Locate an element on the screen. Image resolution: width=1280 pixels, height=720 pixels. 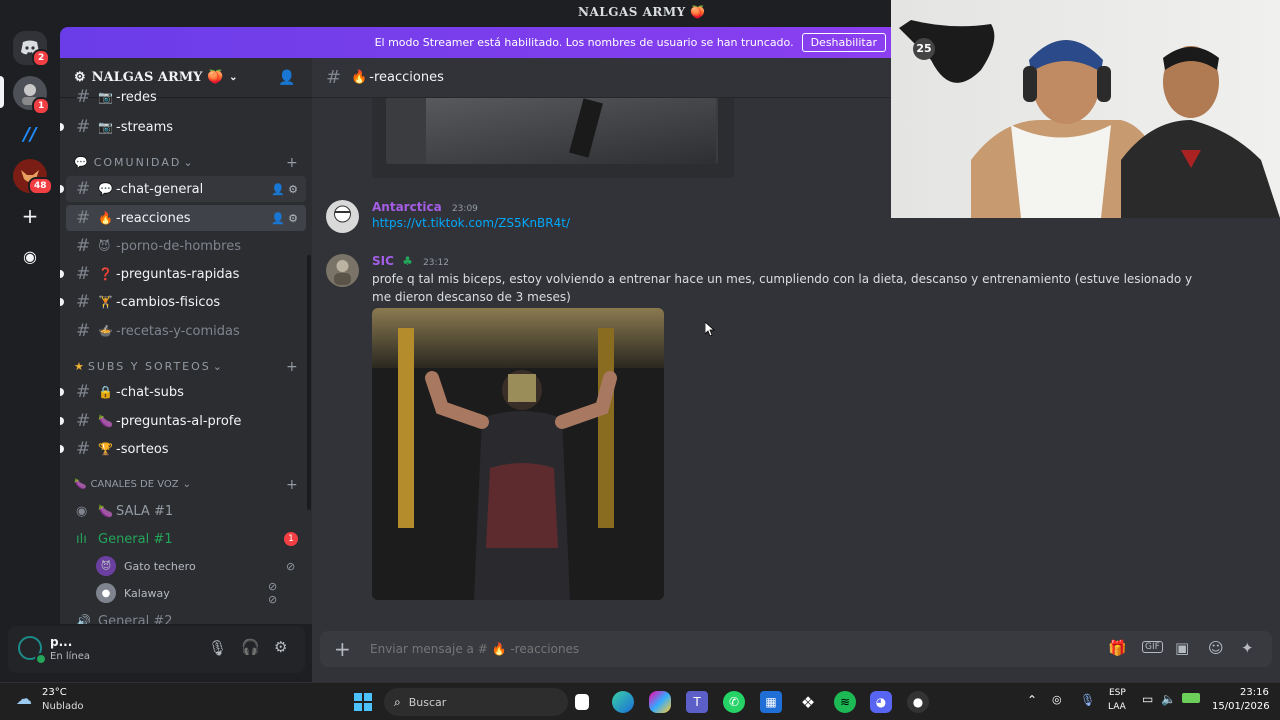
taskbar-search: ⌕ Buscar is located at coordinates (476, 702).